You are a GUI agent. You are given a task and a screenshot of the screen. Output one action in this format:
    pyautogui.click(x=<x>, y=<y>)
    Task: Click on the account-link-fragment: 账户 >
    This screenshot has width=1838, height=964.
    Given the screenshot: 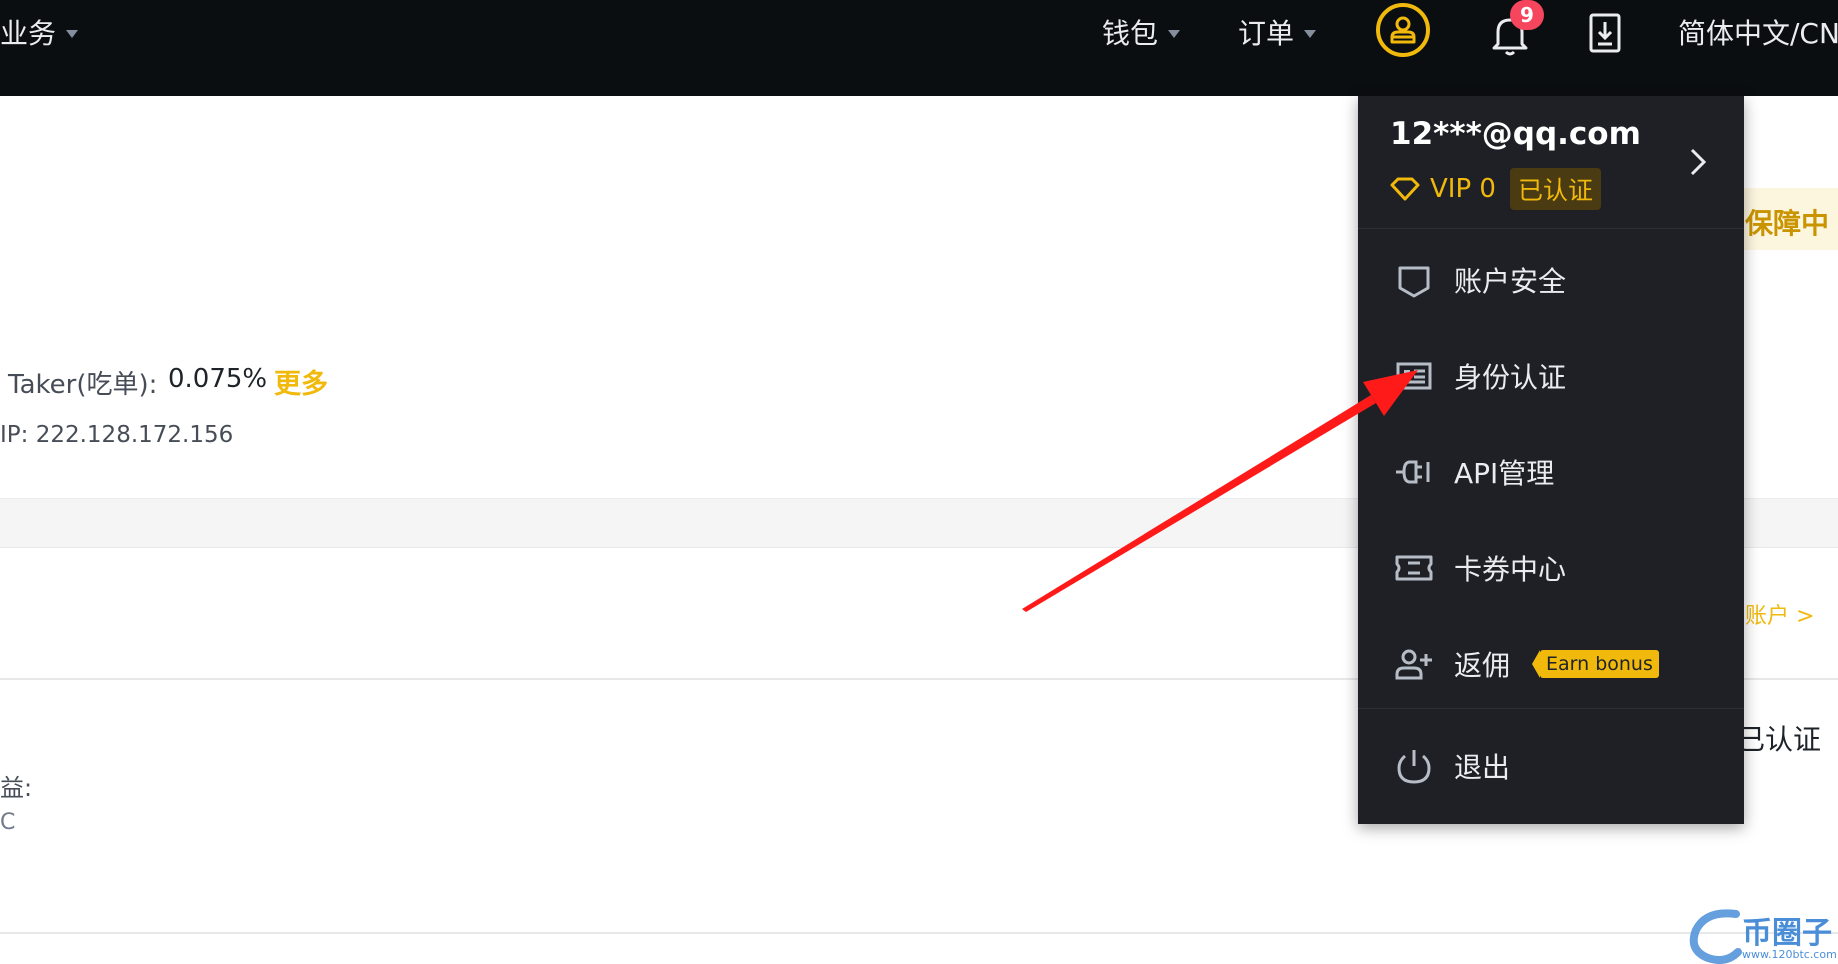 What is the action you would take?
    pyautogui.click(x=1779, y=614)
    